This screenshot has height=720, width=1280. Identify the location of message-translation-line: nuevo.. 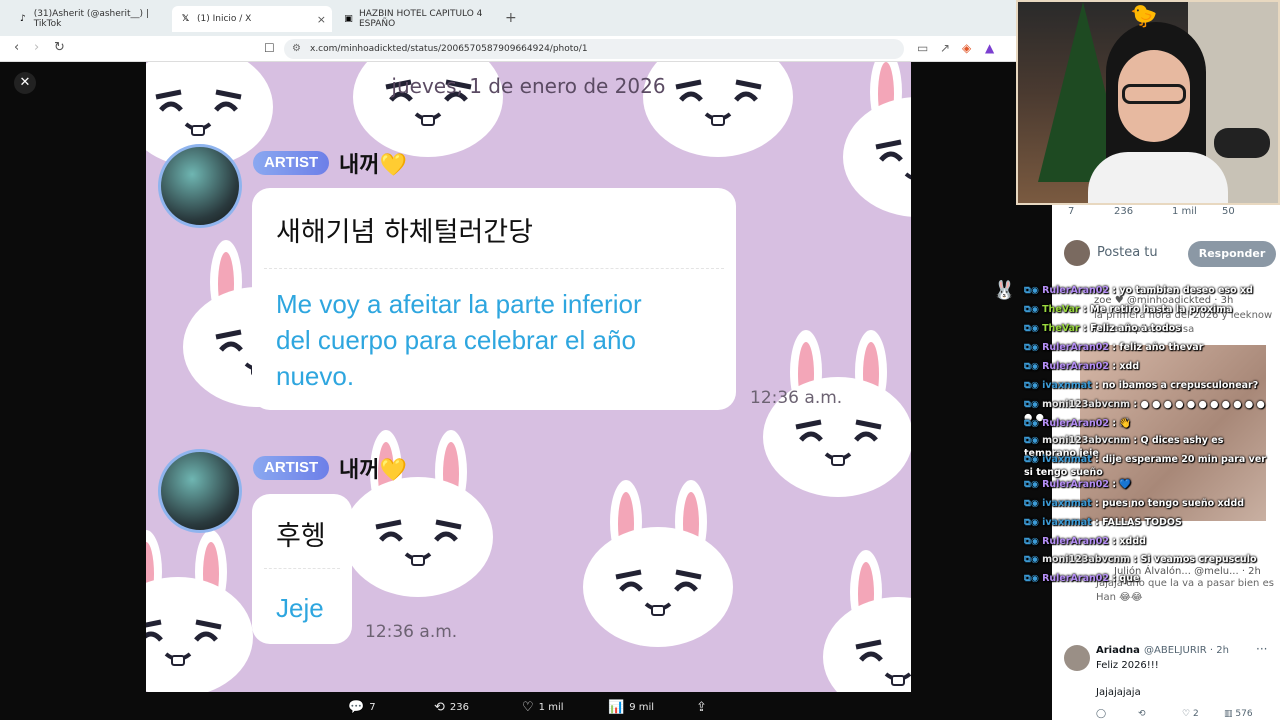
(315, 376).